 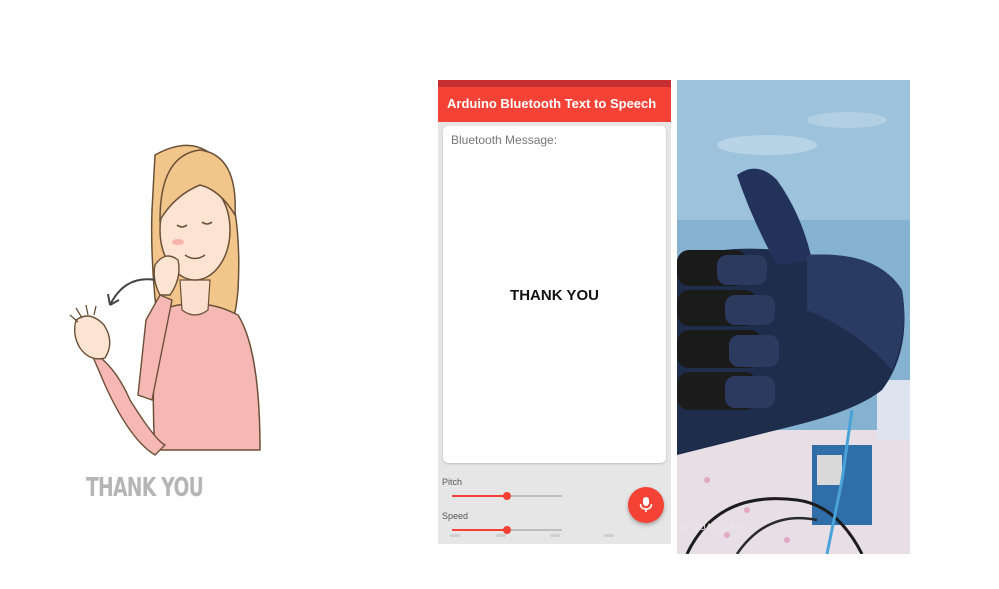 I want to click on pitch-slider, so click(x=507, y=496).